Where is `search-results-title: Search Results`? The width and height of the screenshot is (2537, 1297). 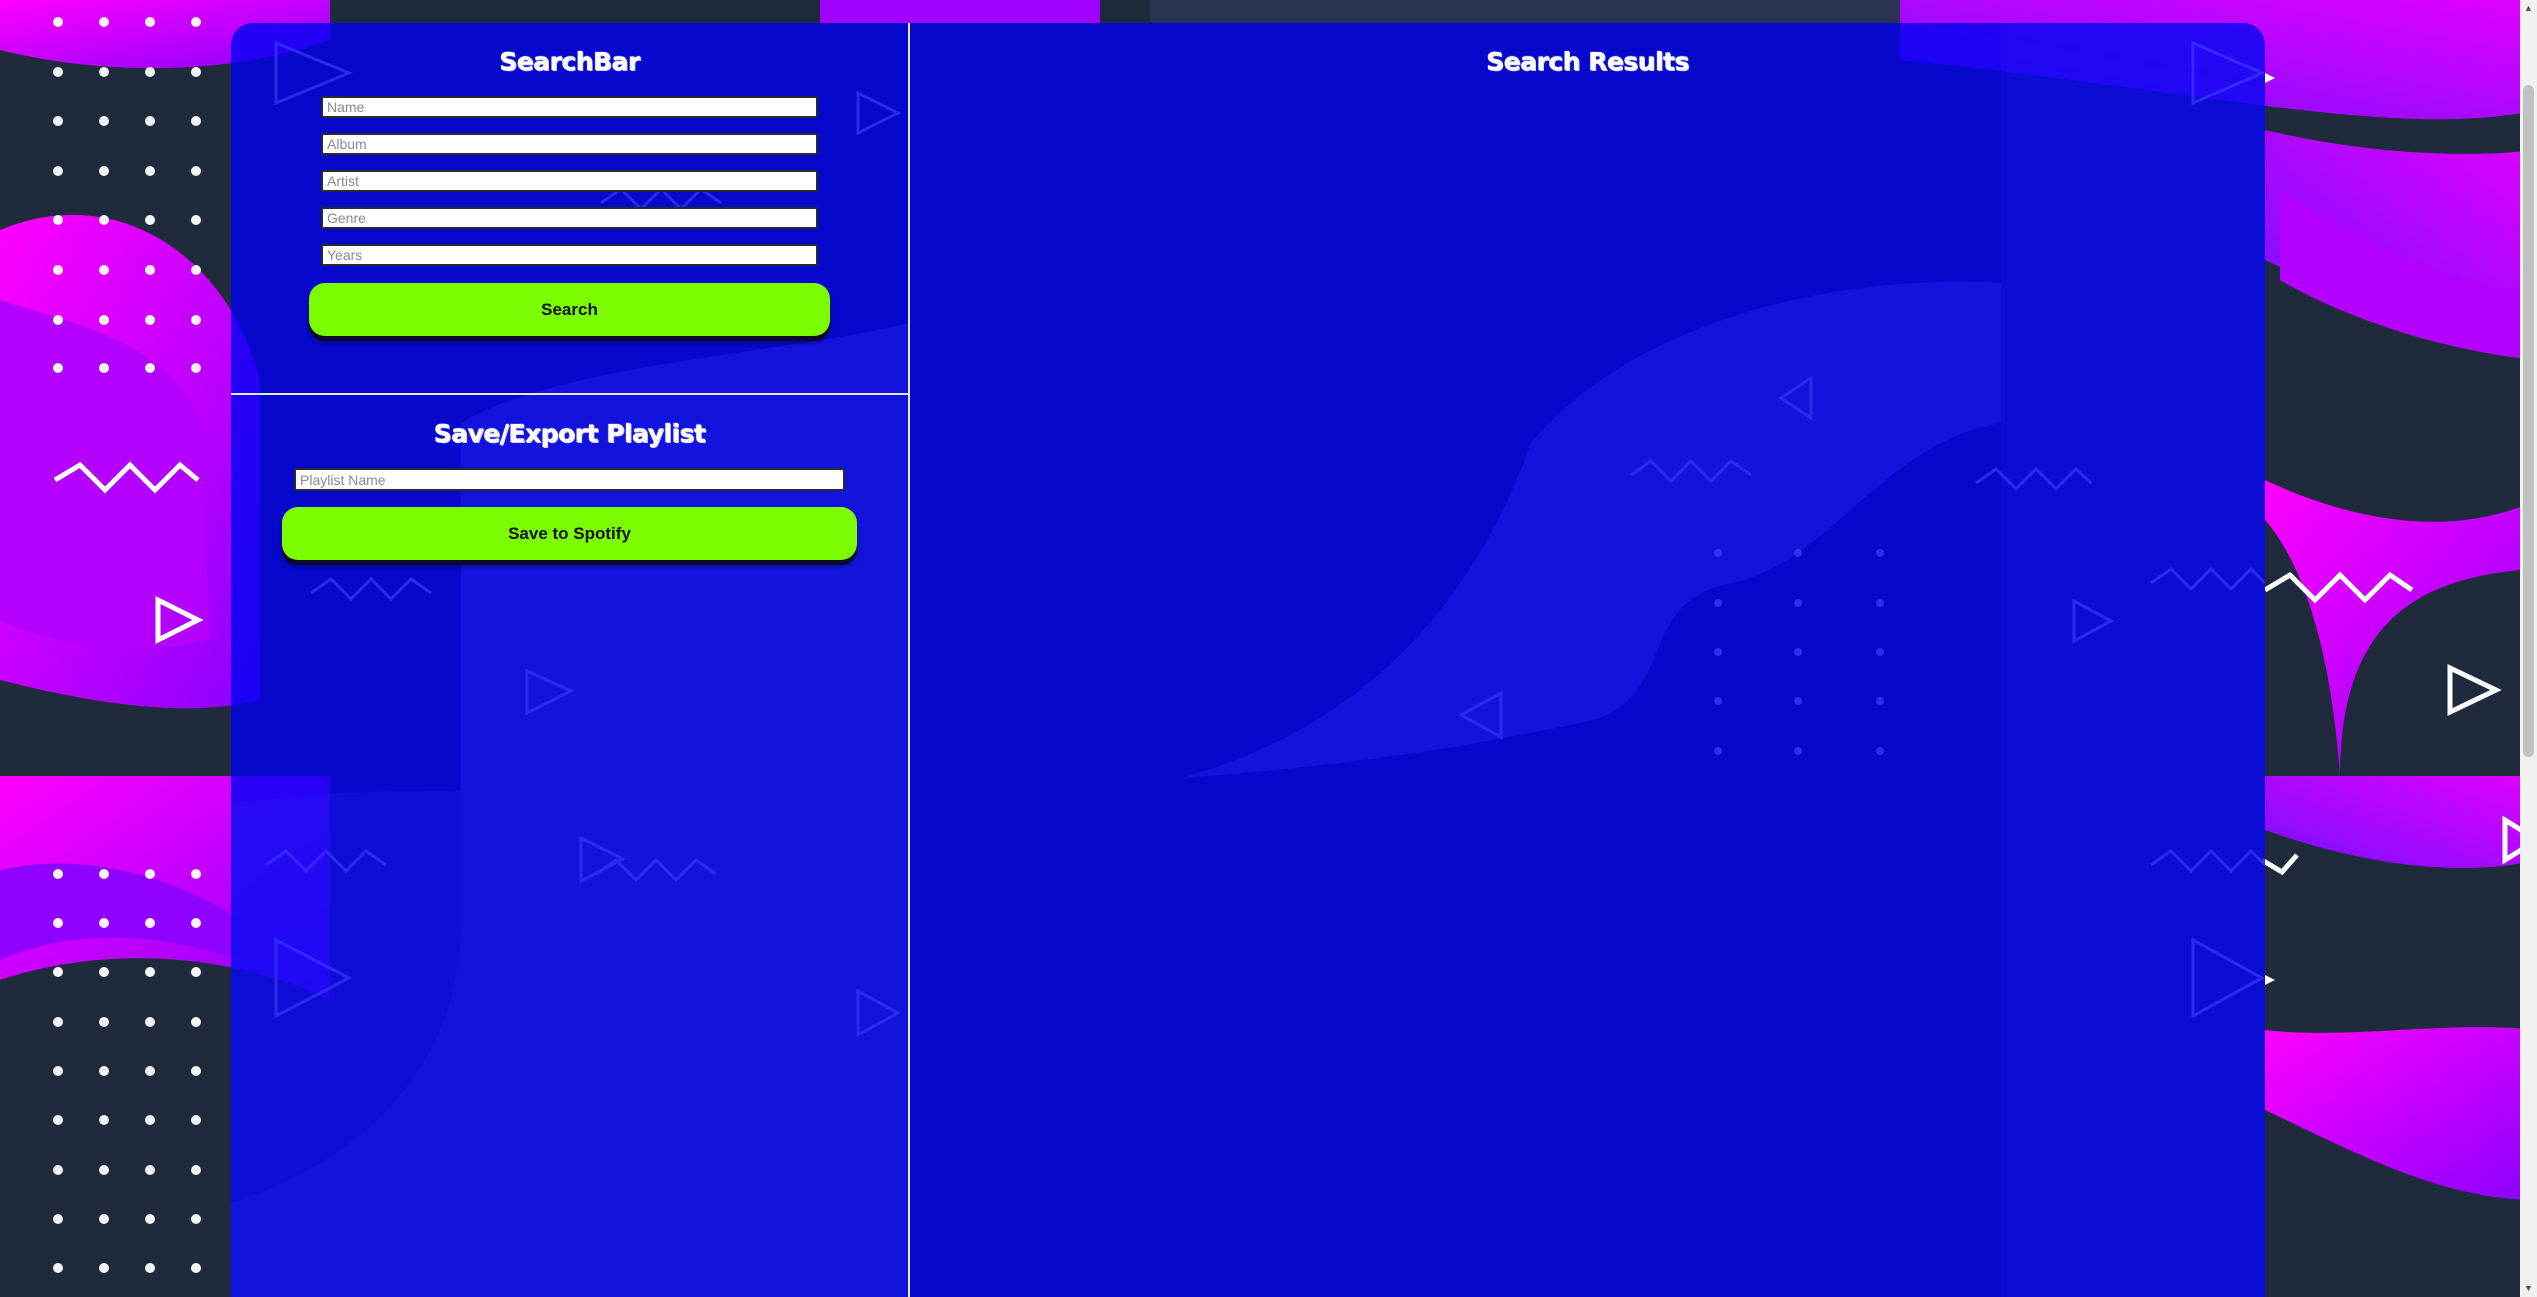 search-results-title: Search Results is located at coordinates (1587, 61).